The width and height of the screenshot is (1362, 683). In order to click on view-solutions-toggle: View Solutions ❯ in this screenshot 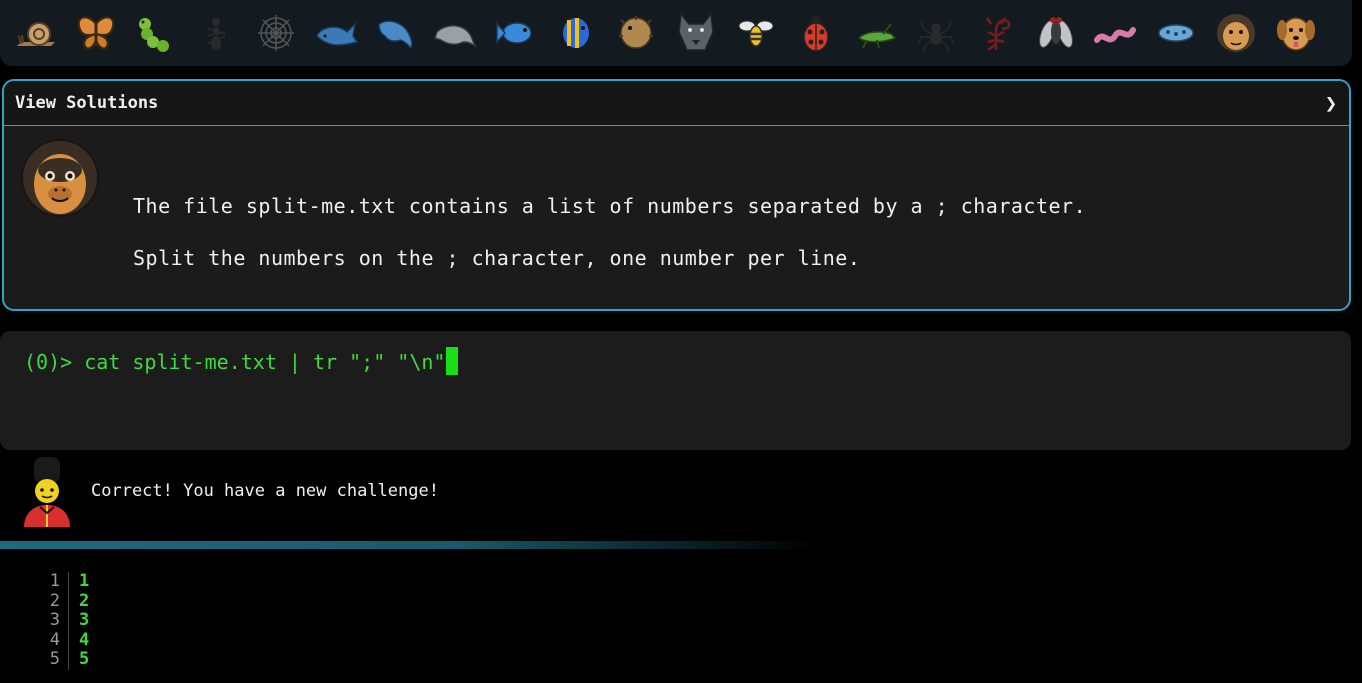, I will do `click(676, 103)`.